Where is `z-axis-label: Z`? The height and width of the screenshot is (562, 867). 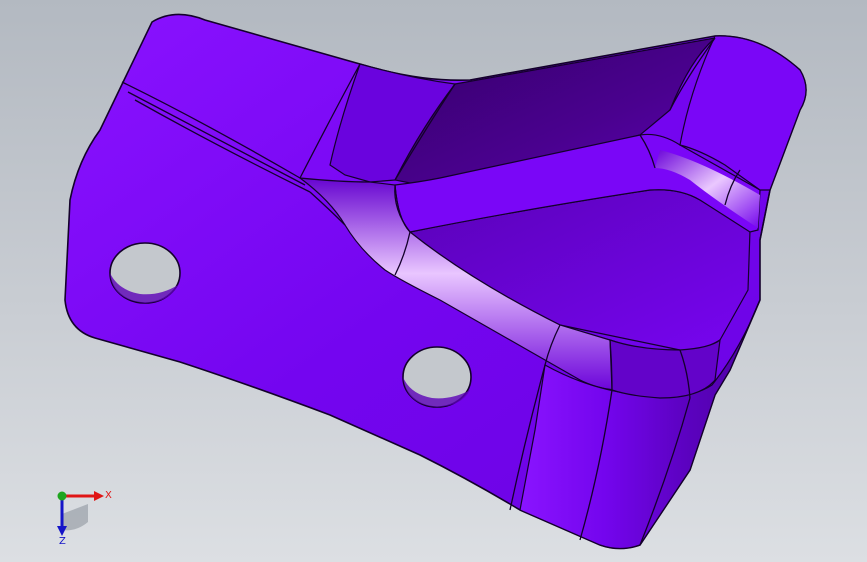
z-axis-label: Z is located at coordinates (62, 540).